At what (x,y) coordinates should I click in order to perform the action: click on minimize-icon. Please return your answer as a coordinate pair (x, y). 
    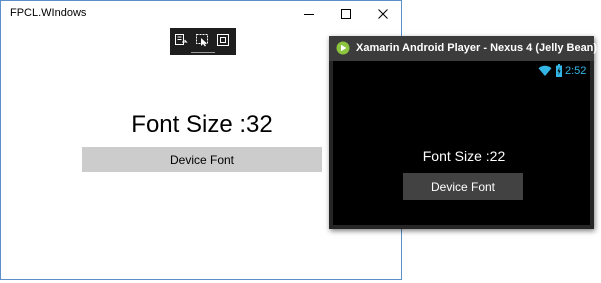
    Looking at the image, I should click on (309, 14).